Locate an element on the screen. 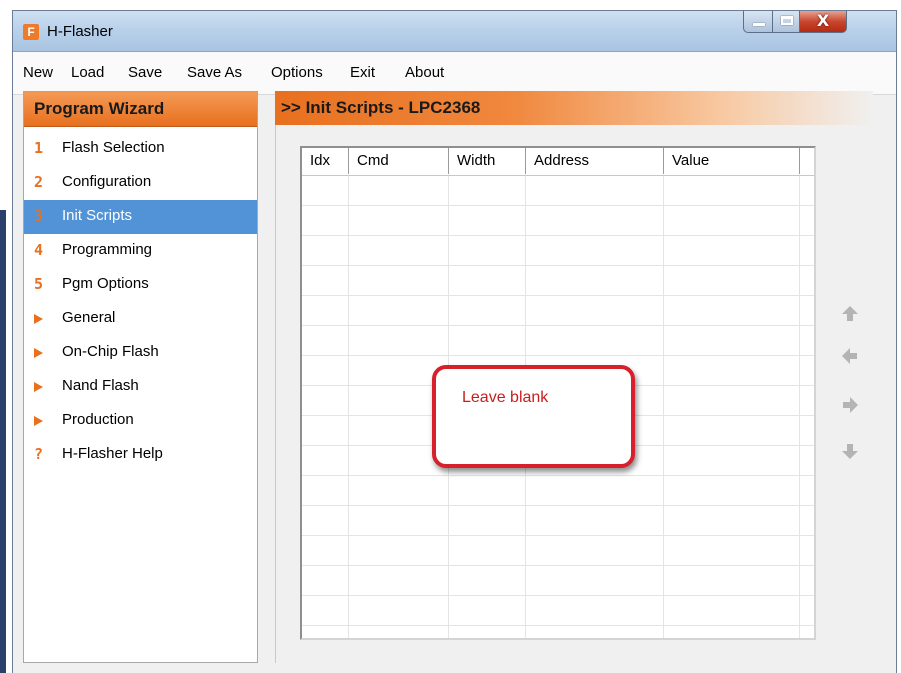 The height and width of the screenshot is (673, 901). menu-load: Load is located at coordinates (87, 72).